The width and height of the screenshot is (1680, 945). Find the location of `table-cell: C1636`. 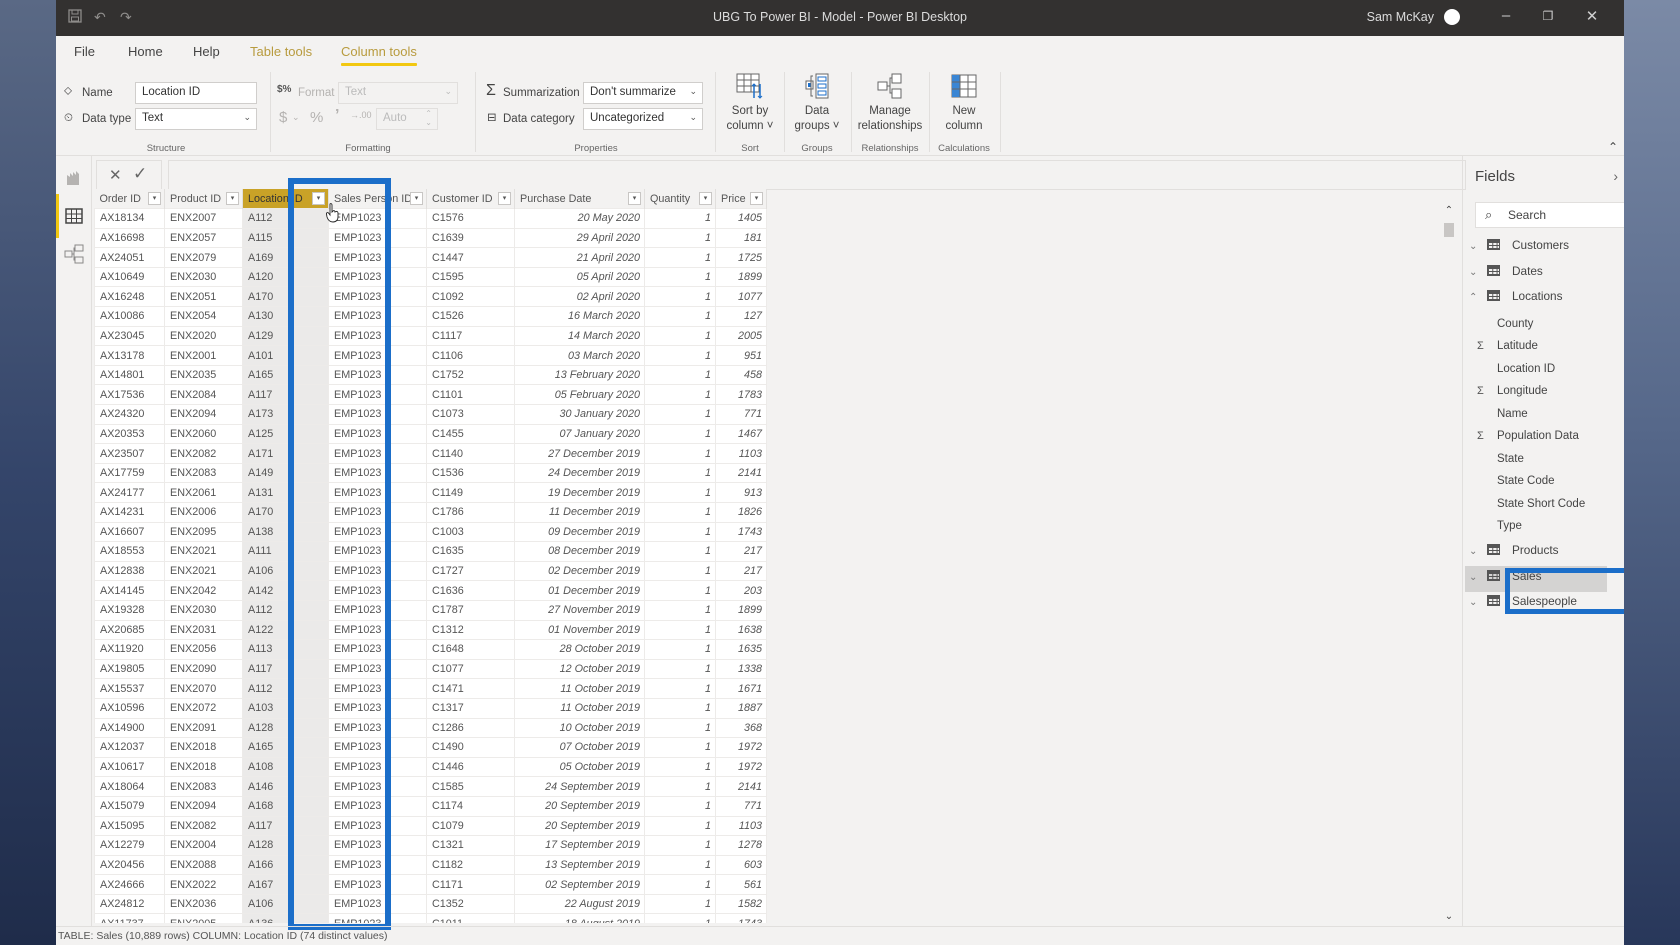

table-cell: C1636 is located at coordinates (470, 590).